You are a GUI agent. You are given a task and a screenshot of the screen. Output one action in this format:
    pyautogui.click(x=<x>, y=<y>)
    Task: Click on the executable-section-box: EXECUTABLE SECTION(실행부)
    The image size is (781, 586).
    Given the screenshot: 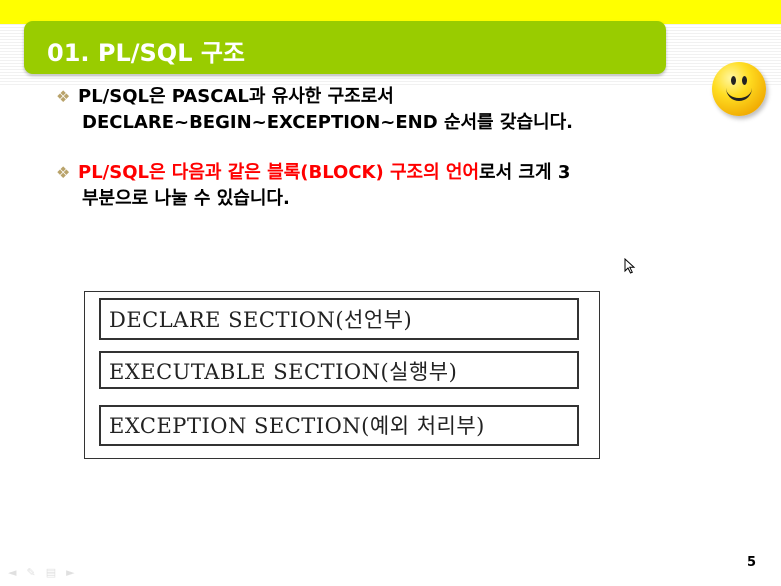 What is the action you would take?
    pyautogui.click(x=339, y=370)
    